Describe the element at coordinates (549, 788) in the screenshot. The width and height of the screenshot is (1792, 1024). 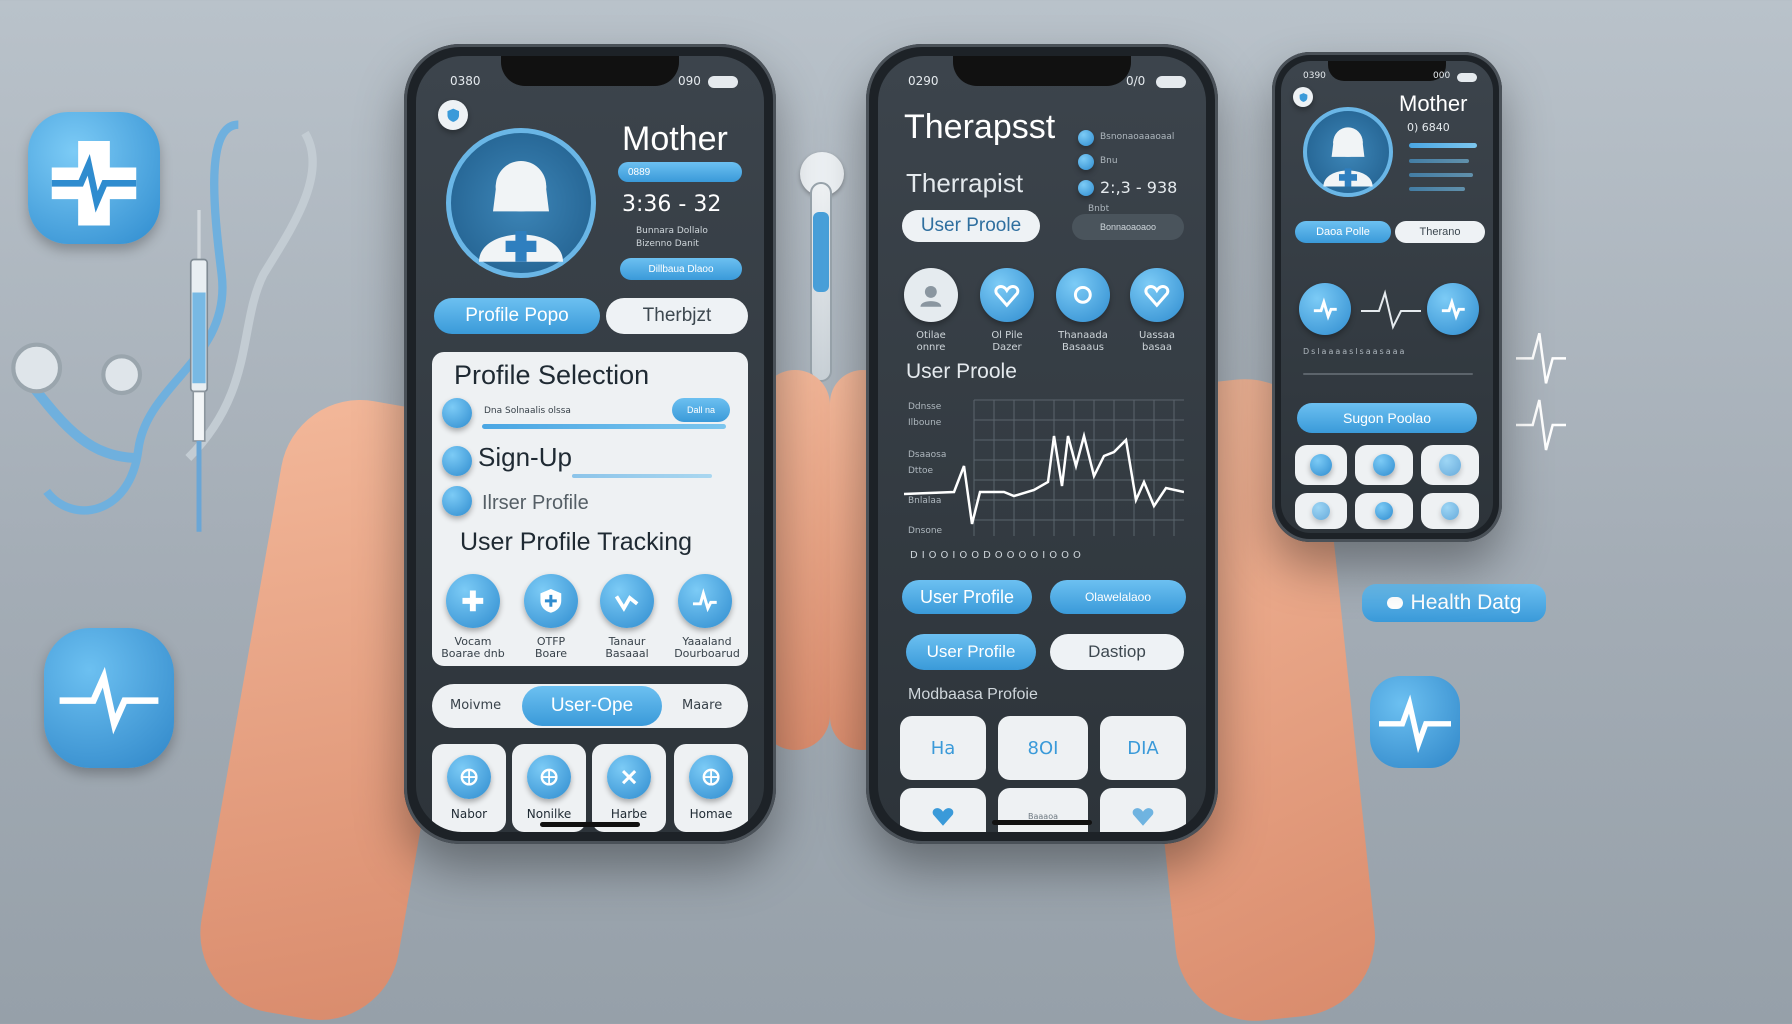
I see `grid-item-2: Nonilke` at that location.